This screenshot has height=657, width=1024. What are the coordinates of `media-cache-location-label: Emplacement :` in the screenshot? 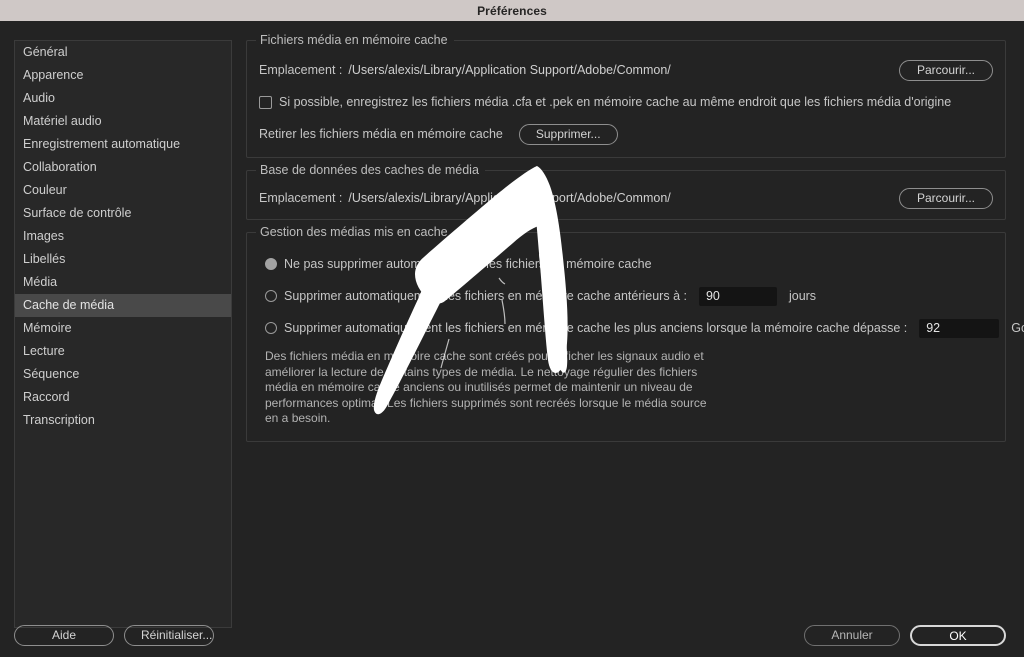 It's located at (301, 70).